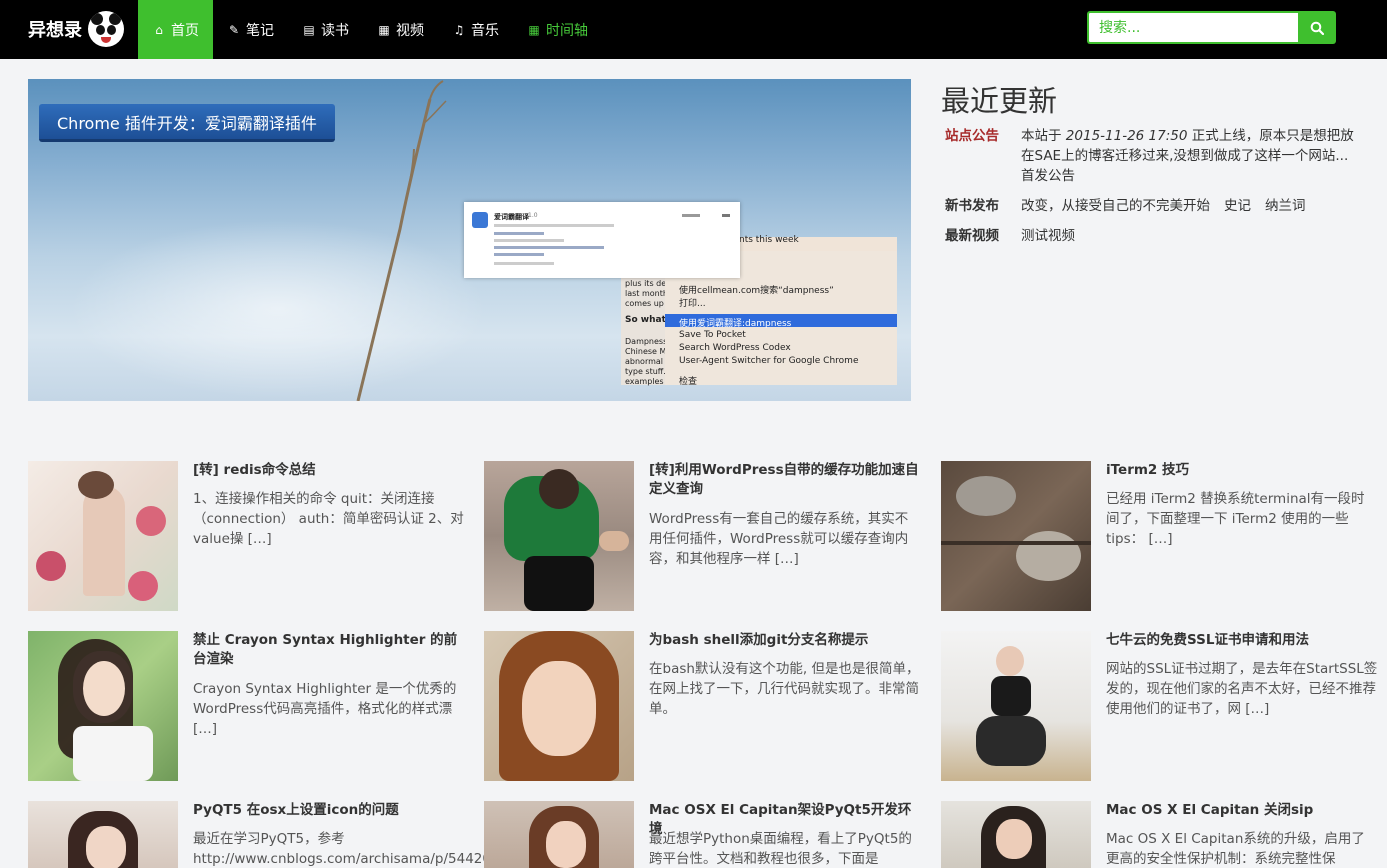 Image resolution: width=1387 pixels, height=868 pixels. What do you see at coordinates (330, 650) in the screenshot?
I see `post-title: 禁止 Crayon Syntax Highlighter 的前台渲染` at bounding box center [330, 650].